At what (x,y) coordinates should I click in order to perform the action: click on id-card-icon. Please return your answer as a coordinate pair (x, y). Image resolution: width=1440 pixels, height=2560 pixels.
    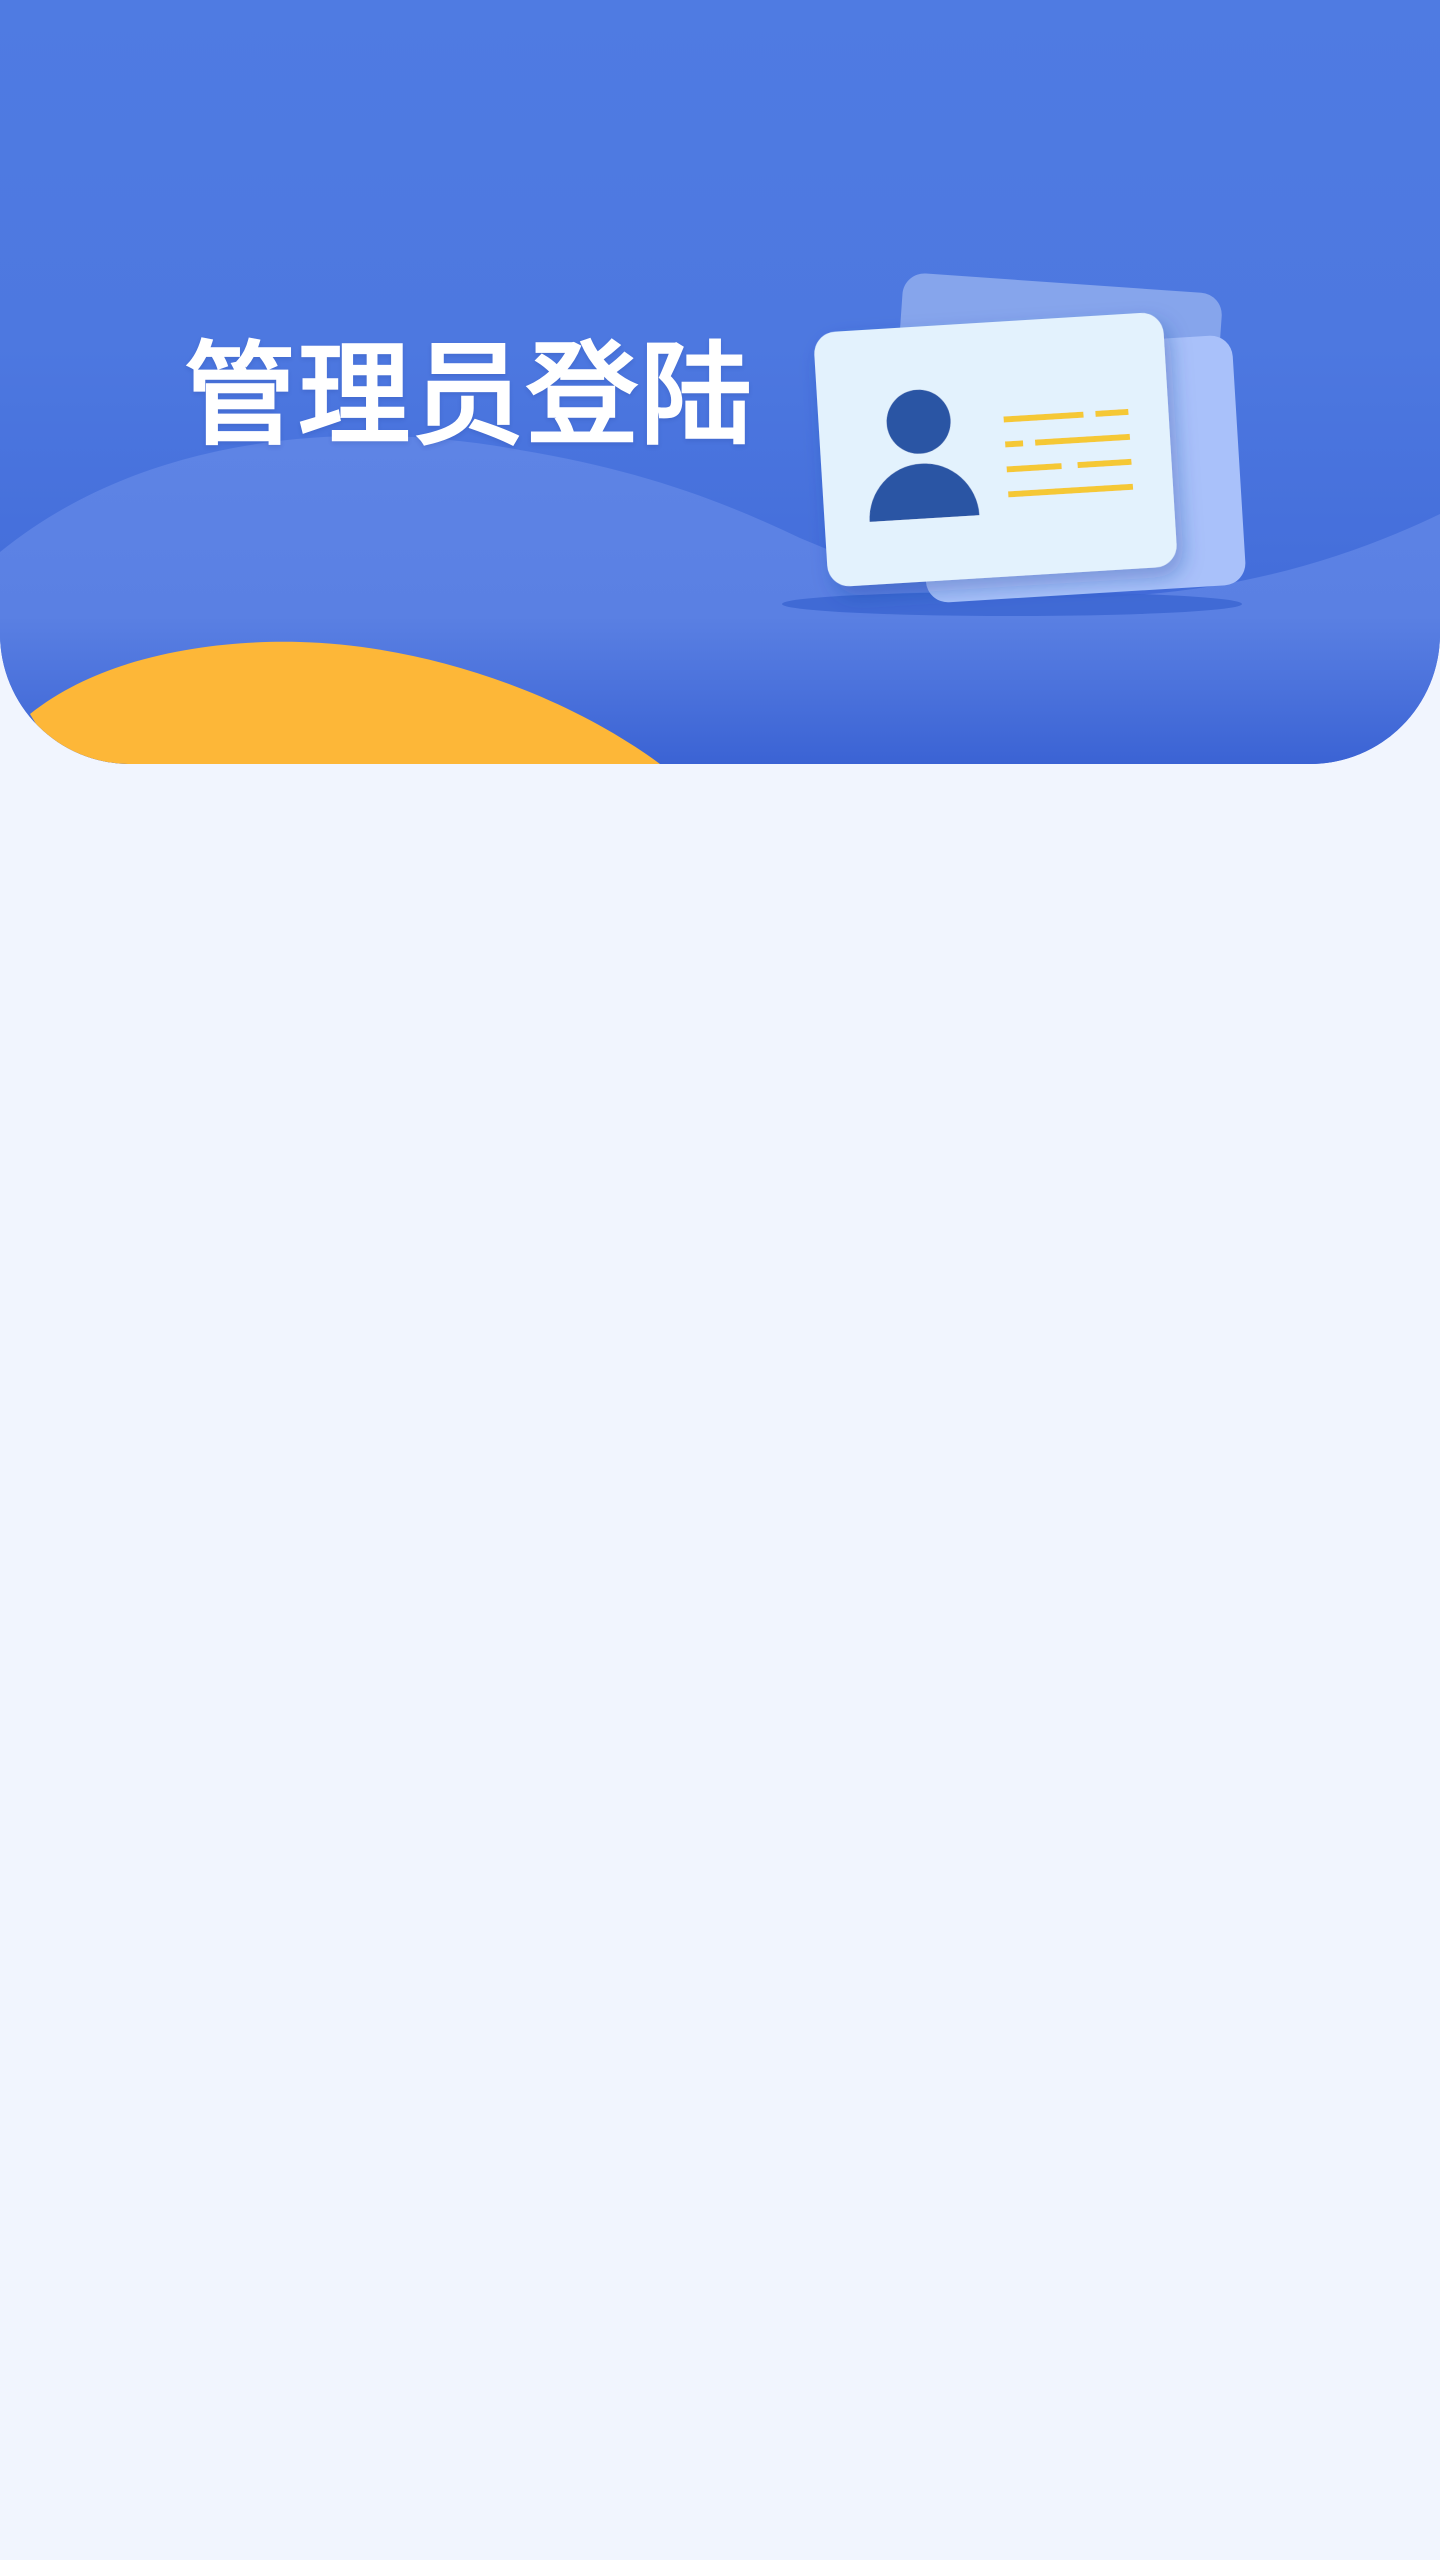
    Looking at the image, I should click on (1030, 438).